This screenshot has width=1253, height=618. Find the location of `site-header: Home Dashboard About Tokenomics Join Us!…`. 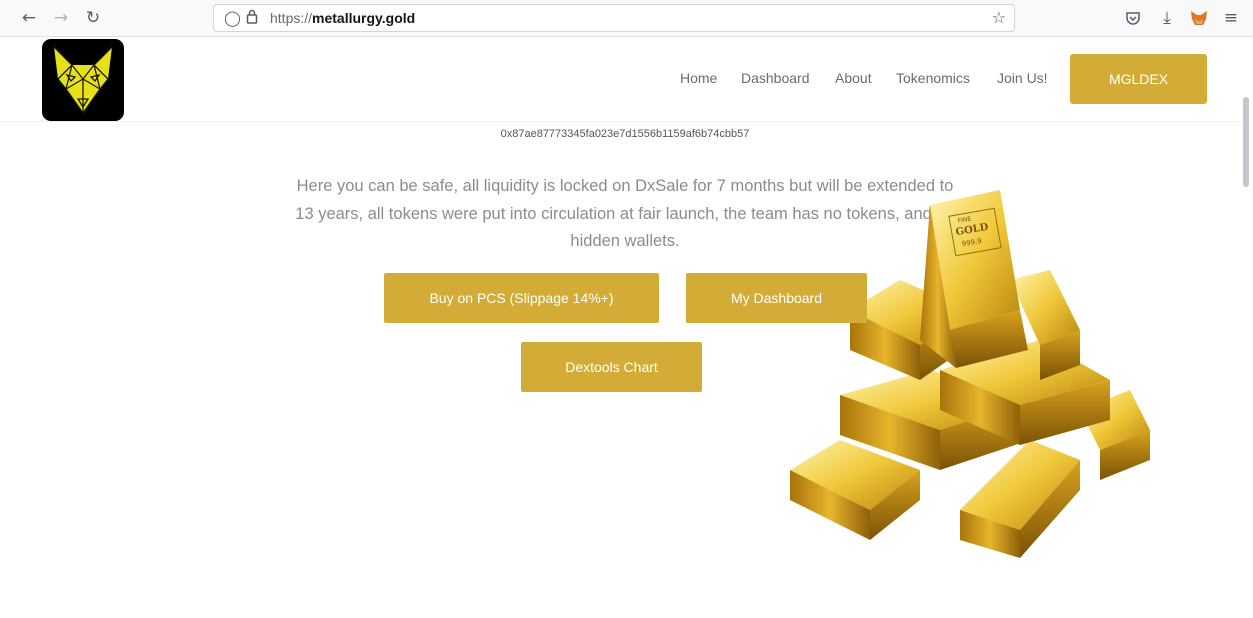

site-header: Home Dashboard About Tokenomics Join Us!… is located at coordinates (621, 79).